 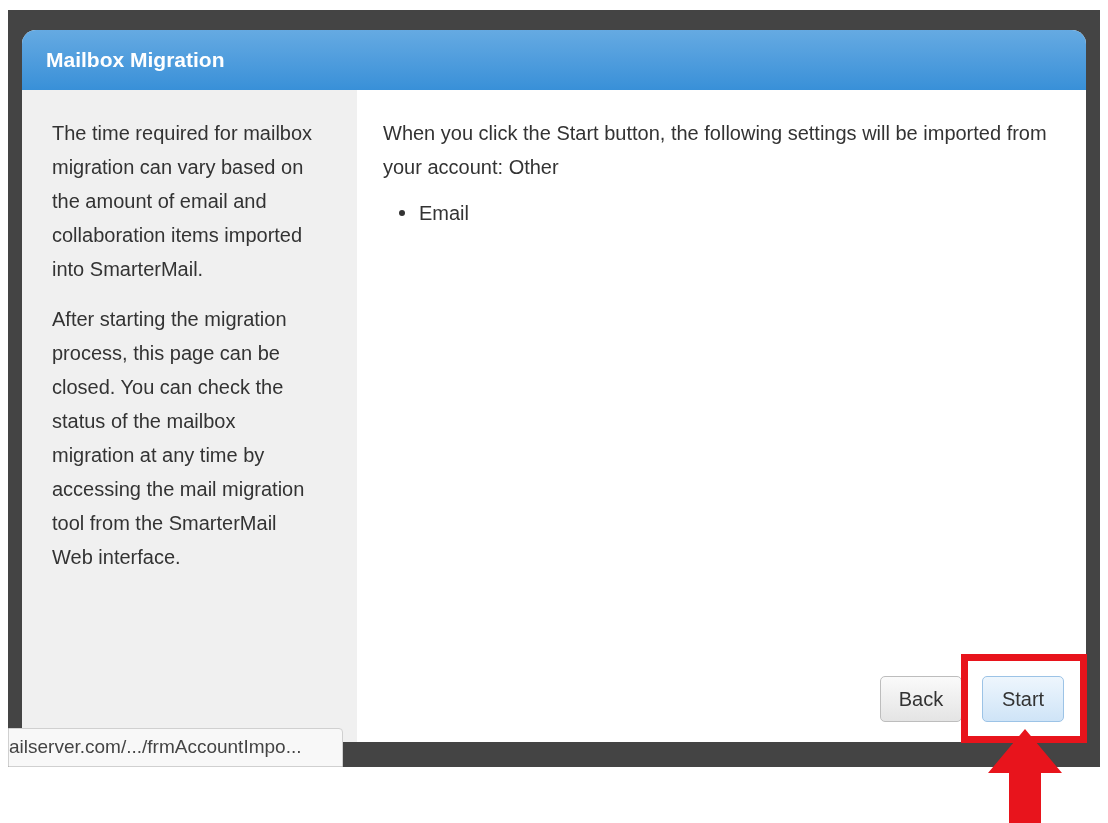 I want to click on intro-text: When you click the Start button, the following settings will be imported from your account: Other, so click(x=715, y=150).